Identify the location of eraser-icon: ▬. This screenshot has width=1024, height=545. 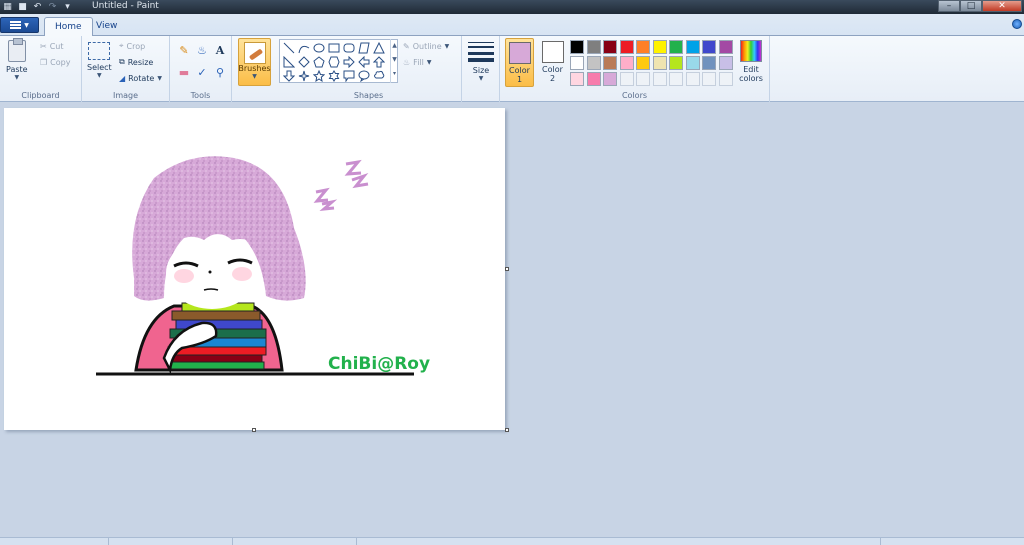
(184, 72).